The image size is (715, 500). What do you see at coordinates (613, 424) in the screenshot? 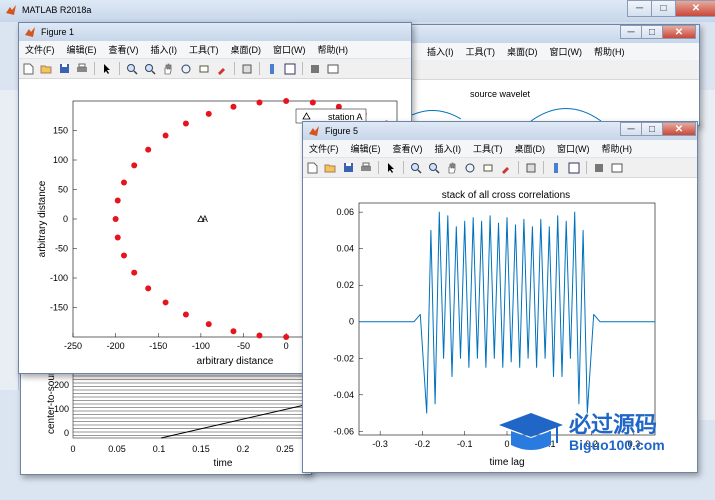
I see `watermark-brand: 必过源码` at bounding box center [613, 424].